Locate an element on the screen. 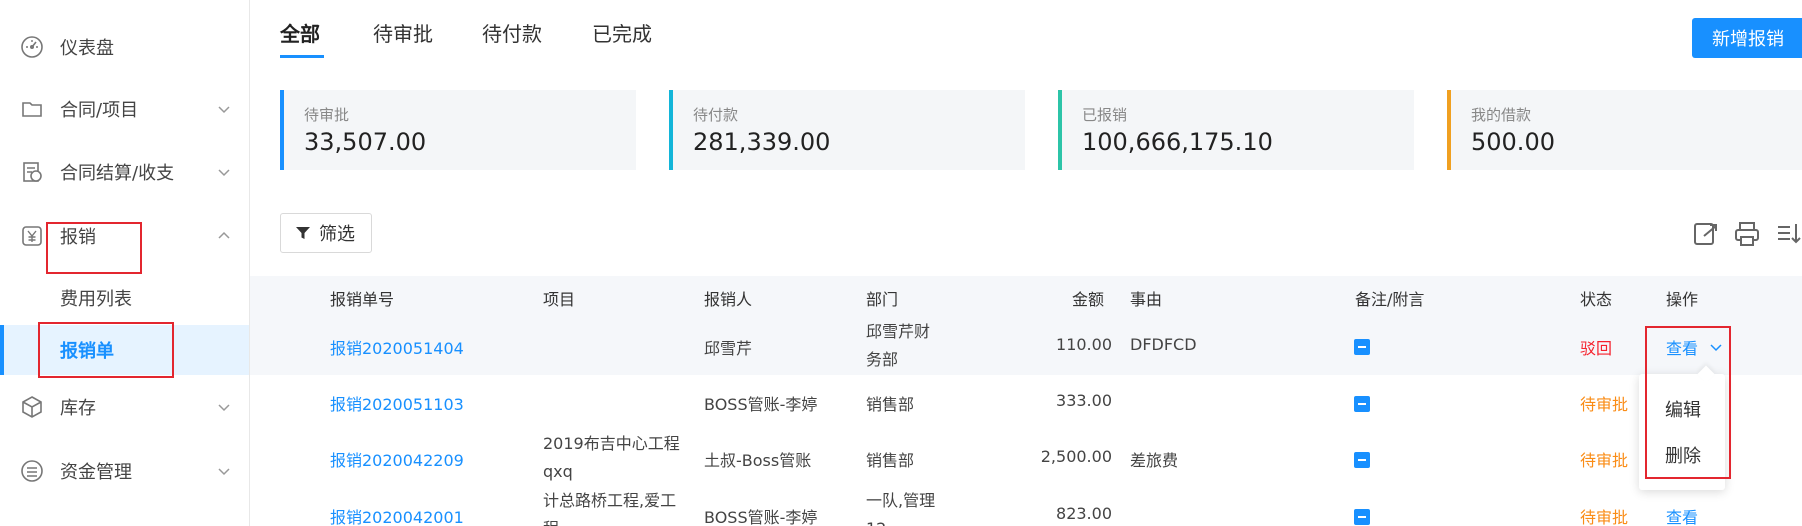 Image resolution: width=1802 pixels, height=526 pixels. card-title: 我的借款 is located at coordinates (1501, 115).